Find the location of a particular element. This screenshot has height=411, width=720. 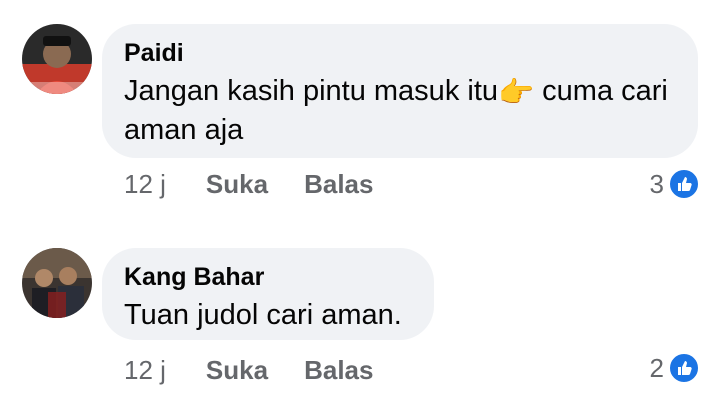

comment-text: Tuan judol cari aman. is located at coordinates (268, 315).